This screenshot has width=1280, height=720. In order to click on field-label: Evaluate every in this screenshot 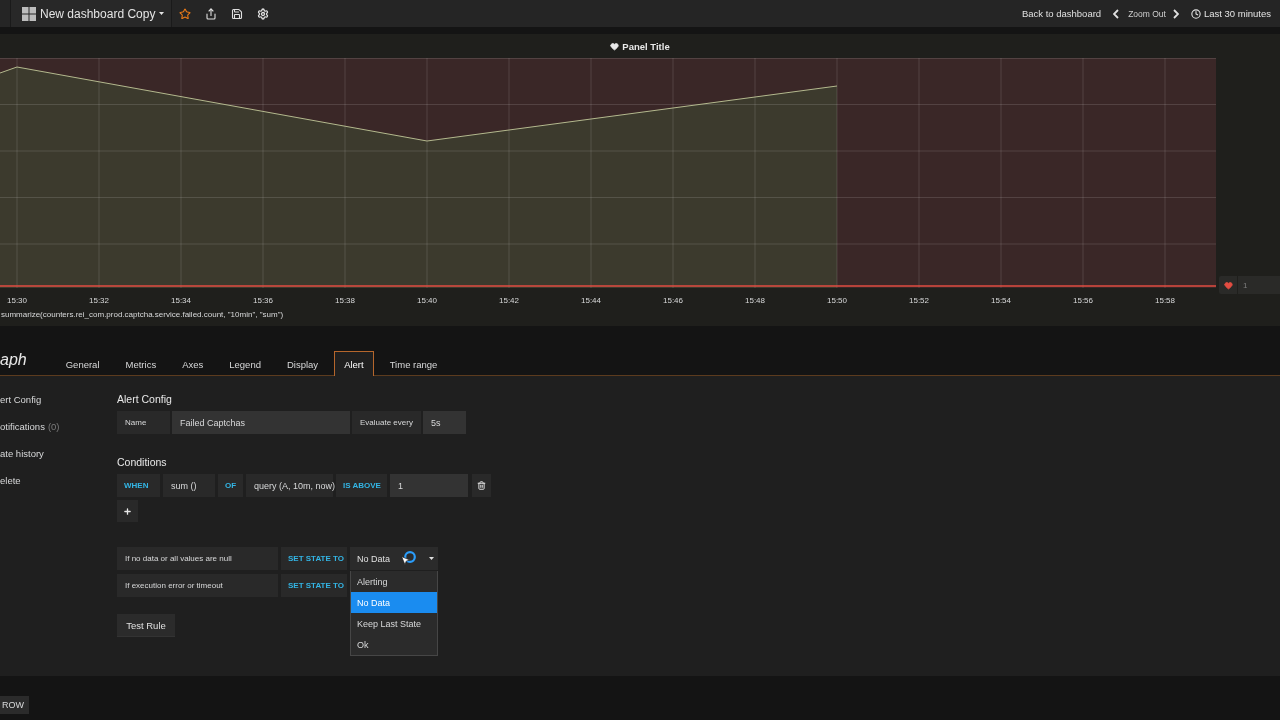, I will do `click(386, 422)`.